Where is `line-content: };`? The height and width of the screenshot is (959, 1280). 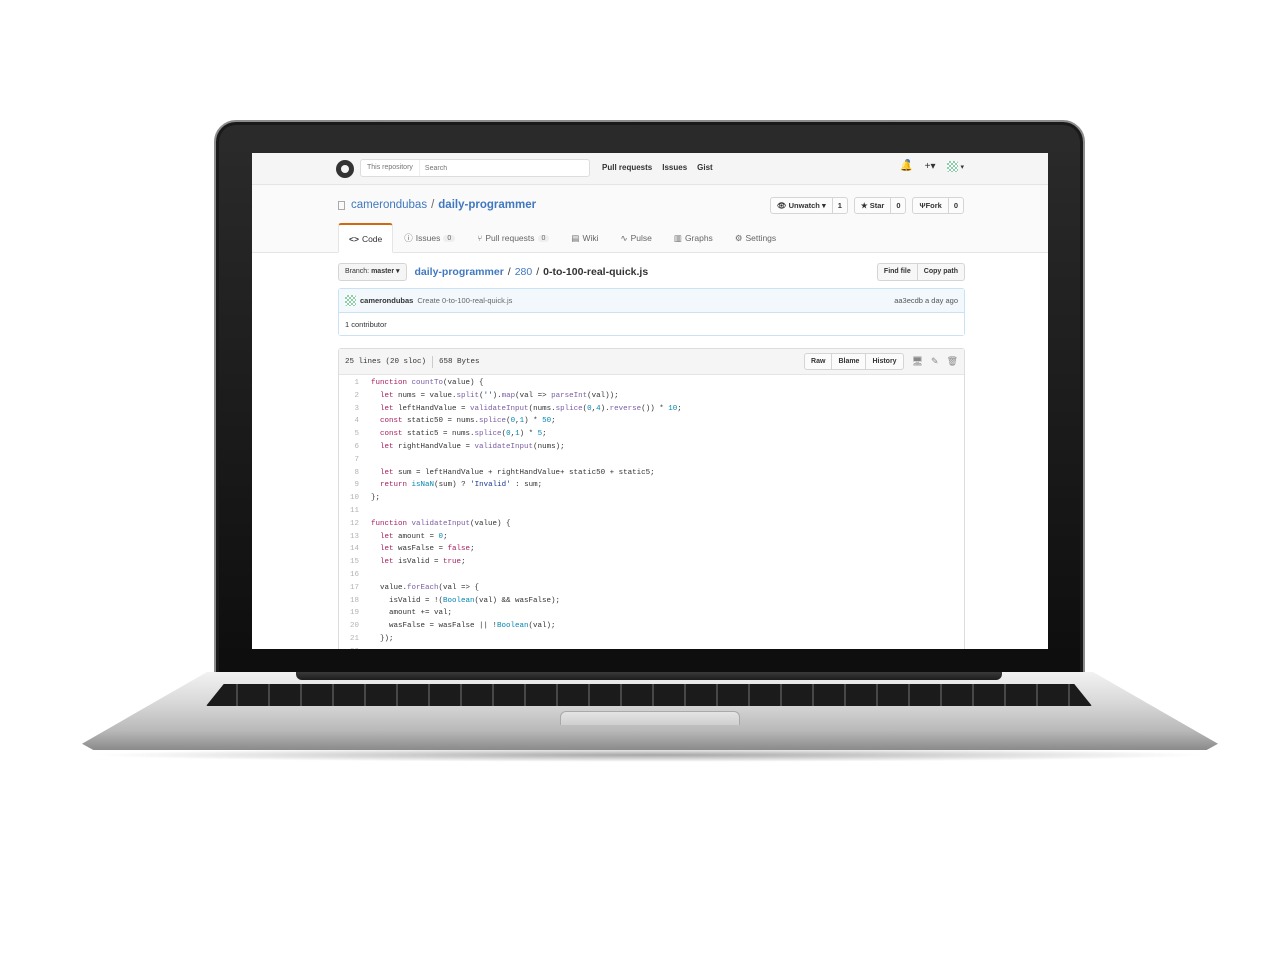 line-content: }; is located at coordinates (376, 498).